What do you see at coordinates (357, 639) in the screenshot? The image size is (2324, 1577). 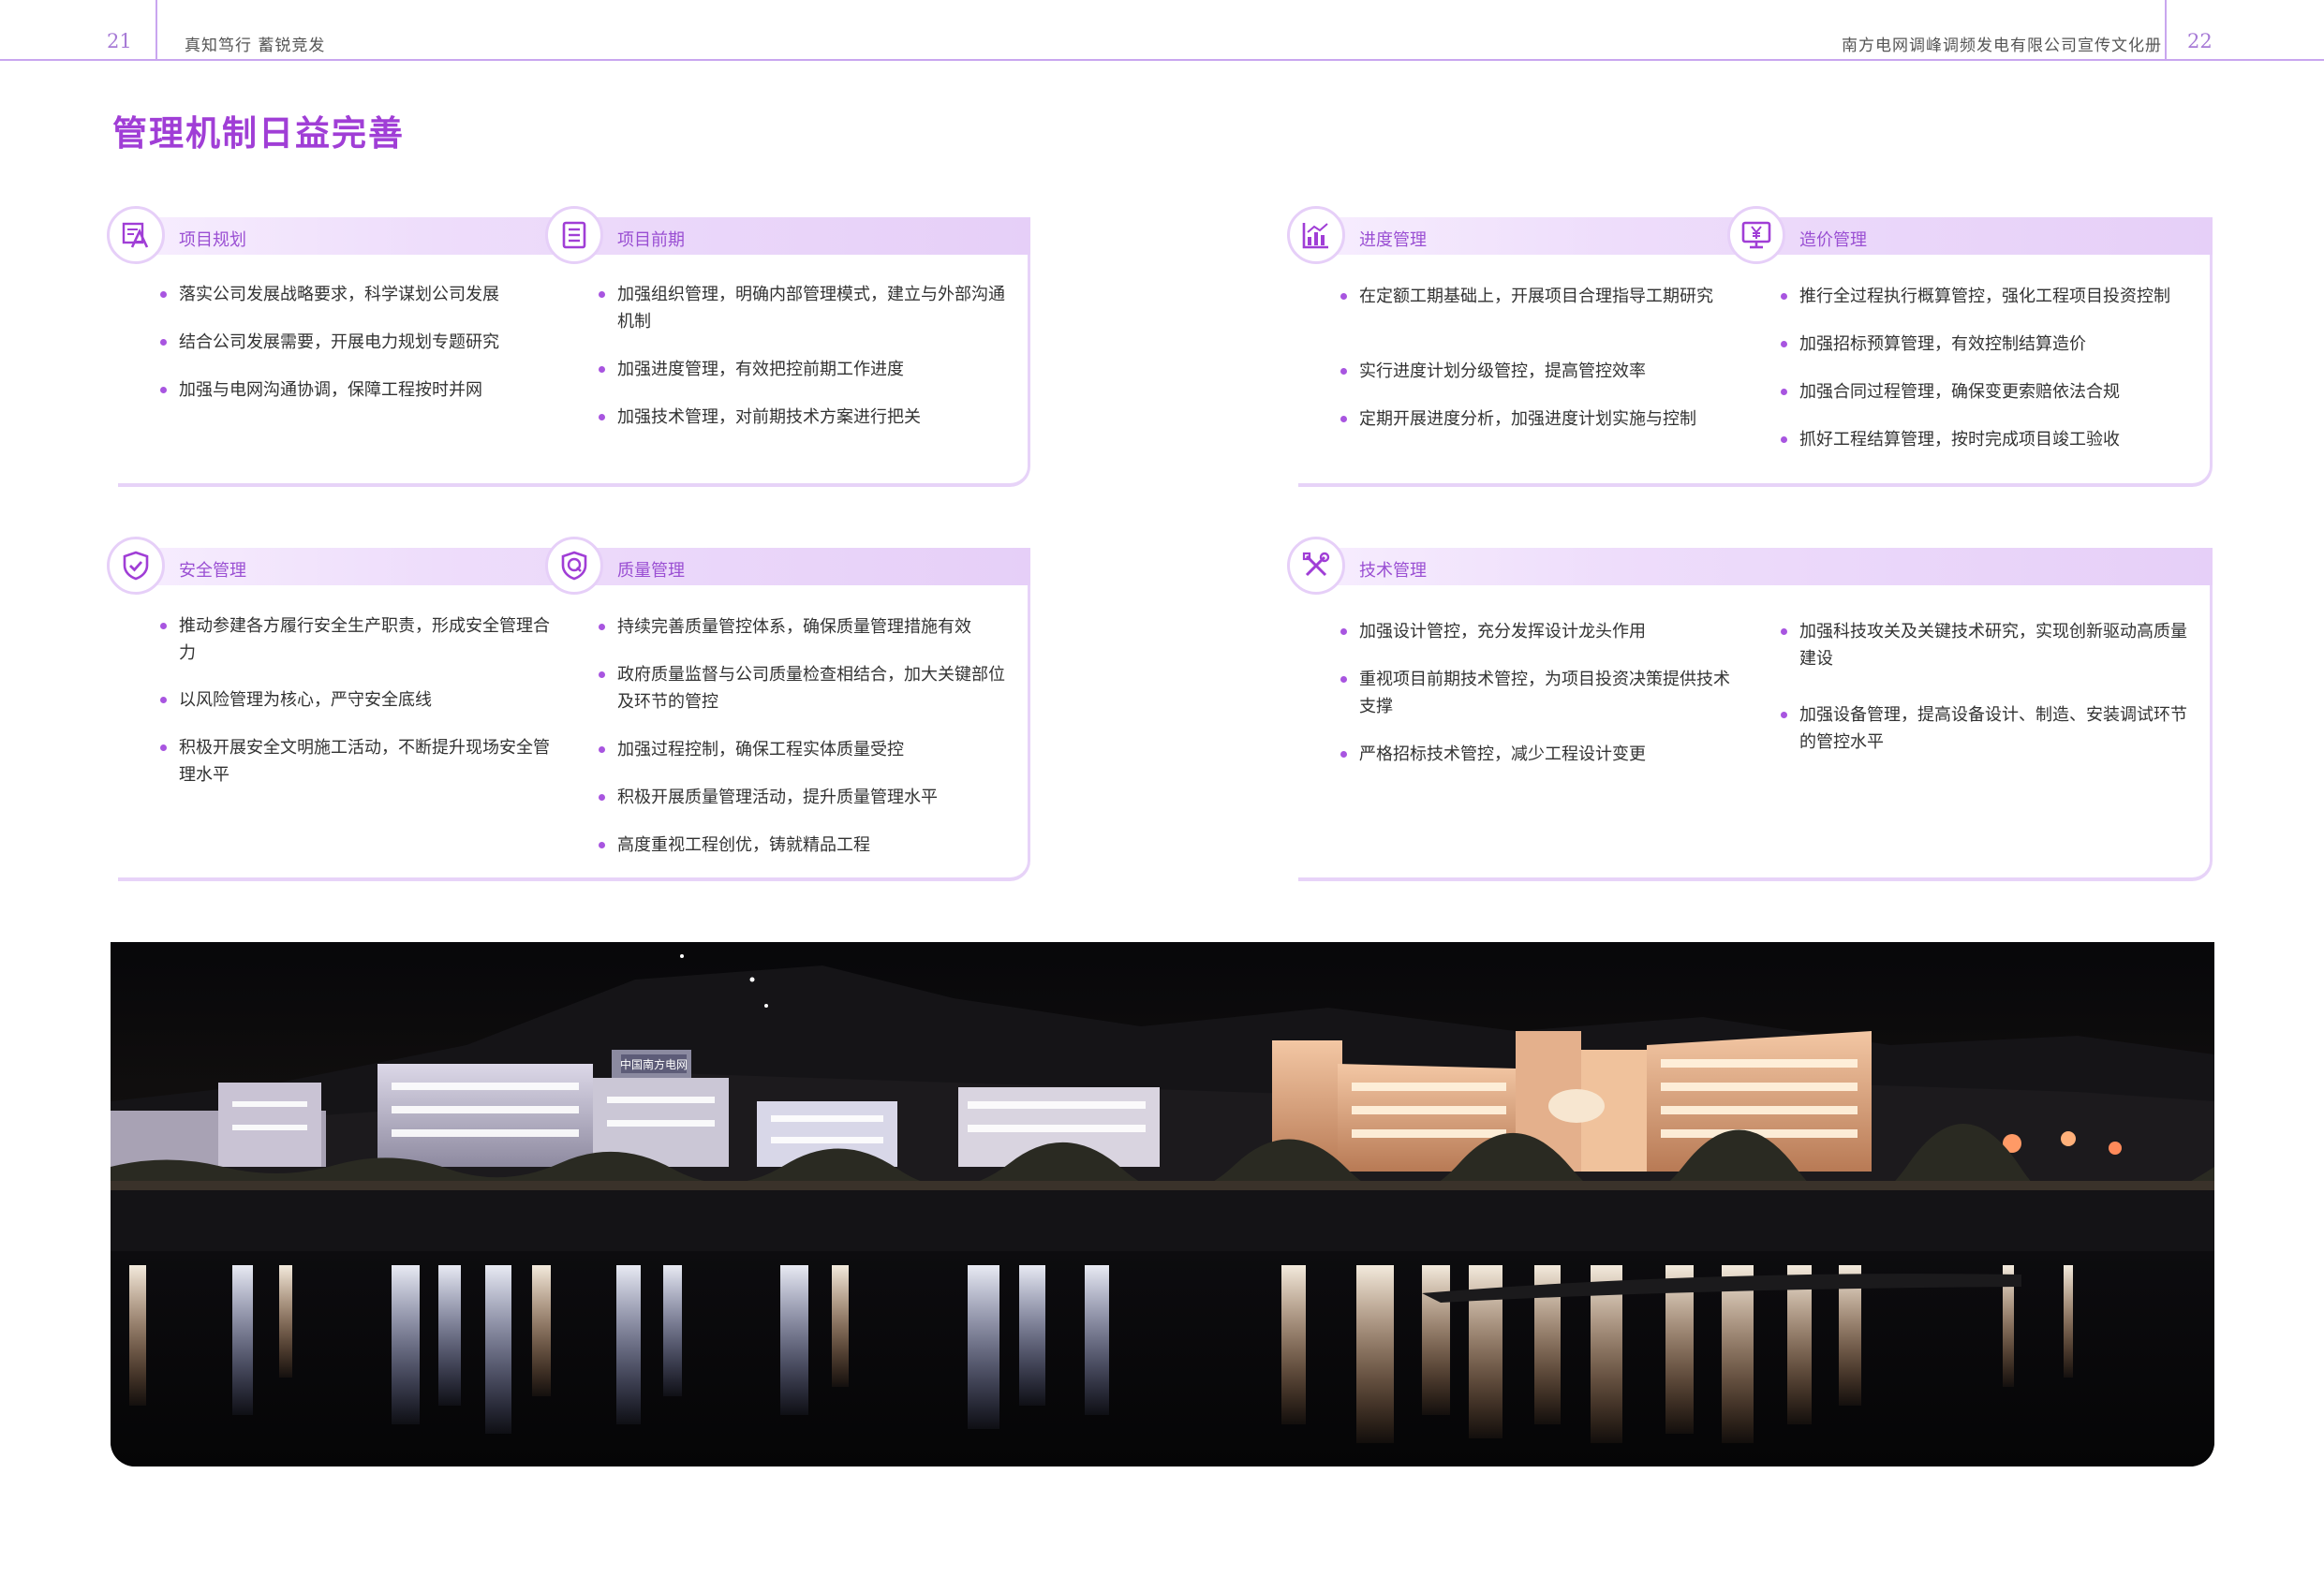 I see `list-item: 推动参建各方履行安全生产职责，形成安全管理合力` at bounding box center [357, 639].